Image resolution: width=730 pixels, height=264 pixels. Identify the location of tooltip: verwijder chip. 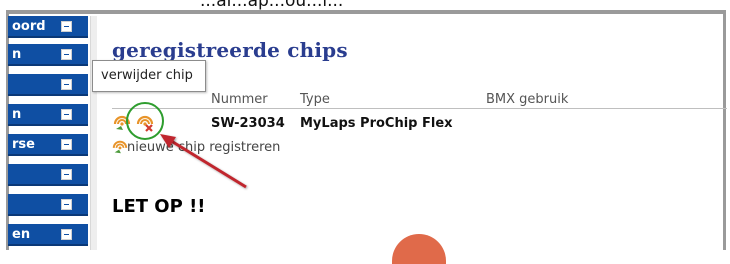
(149, 76).